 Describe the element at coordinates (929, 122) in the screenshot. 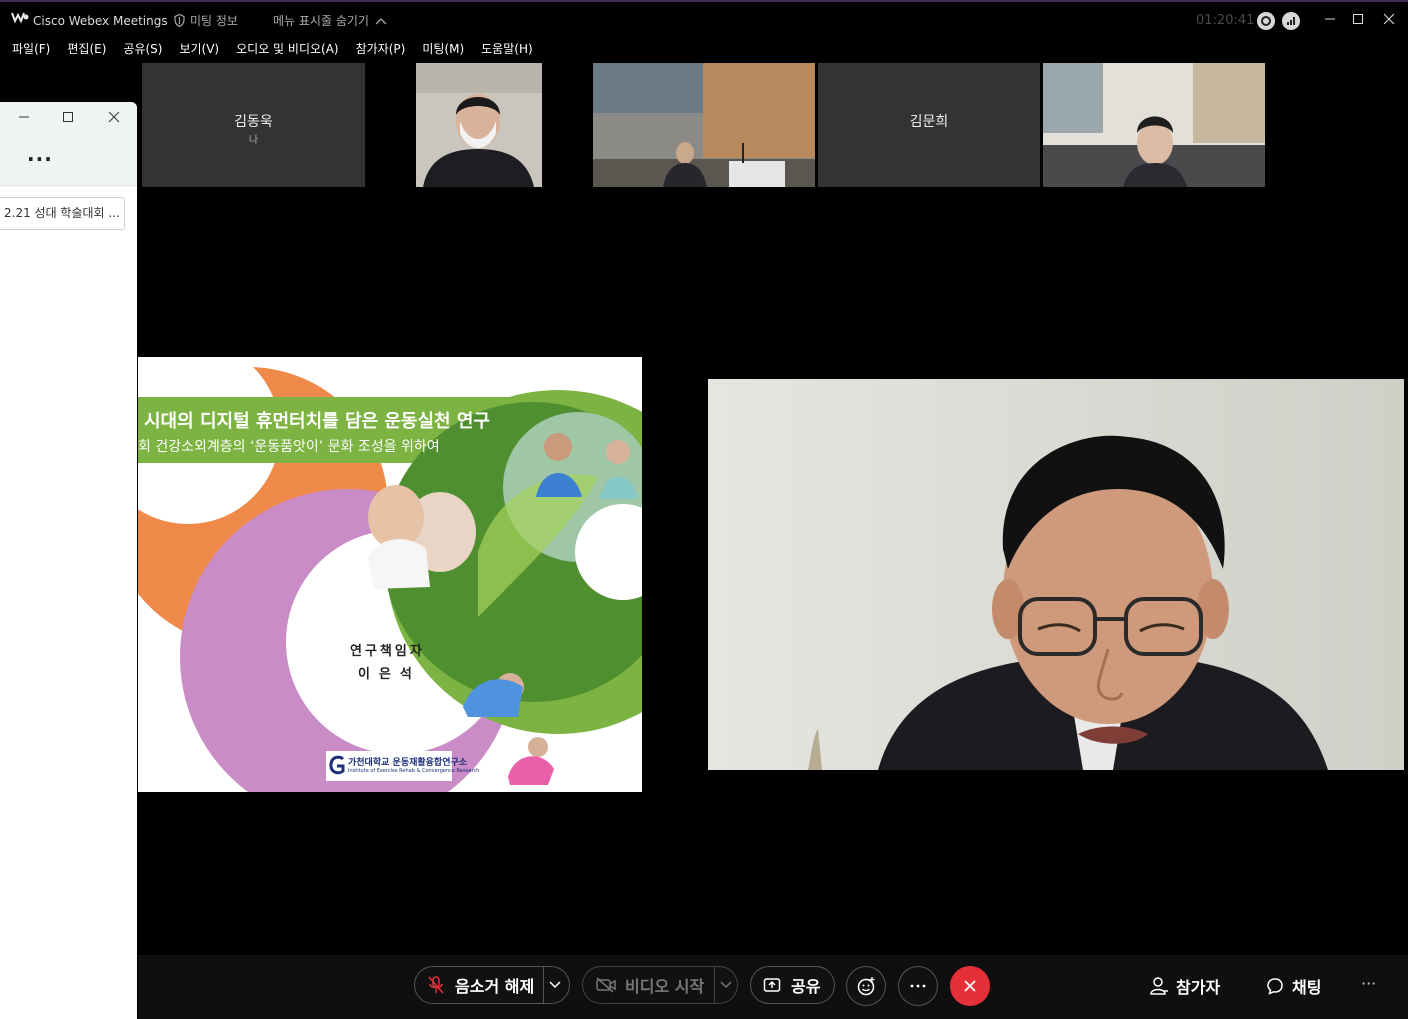

I see `participant-name: 김문희` at that location.